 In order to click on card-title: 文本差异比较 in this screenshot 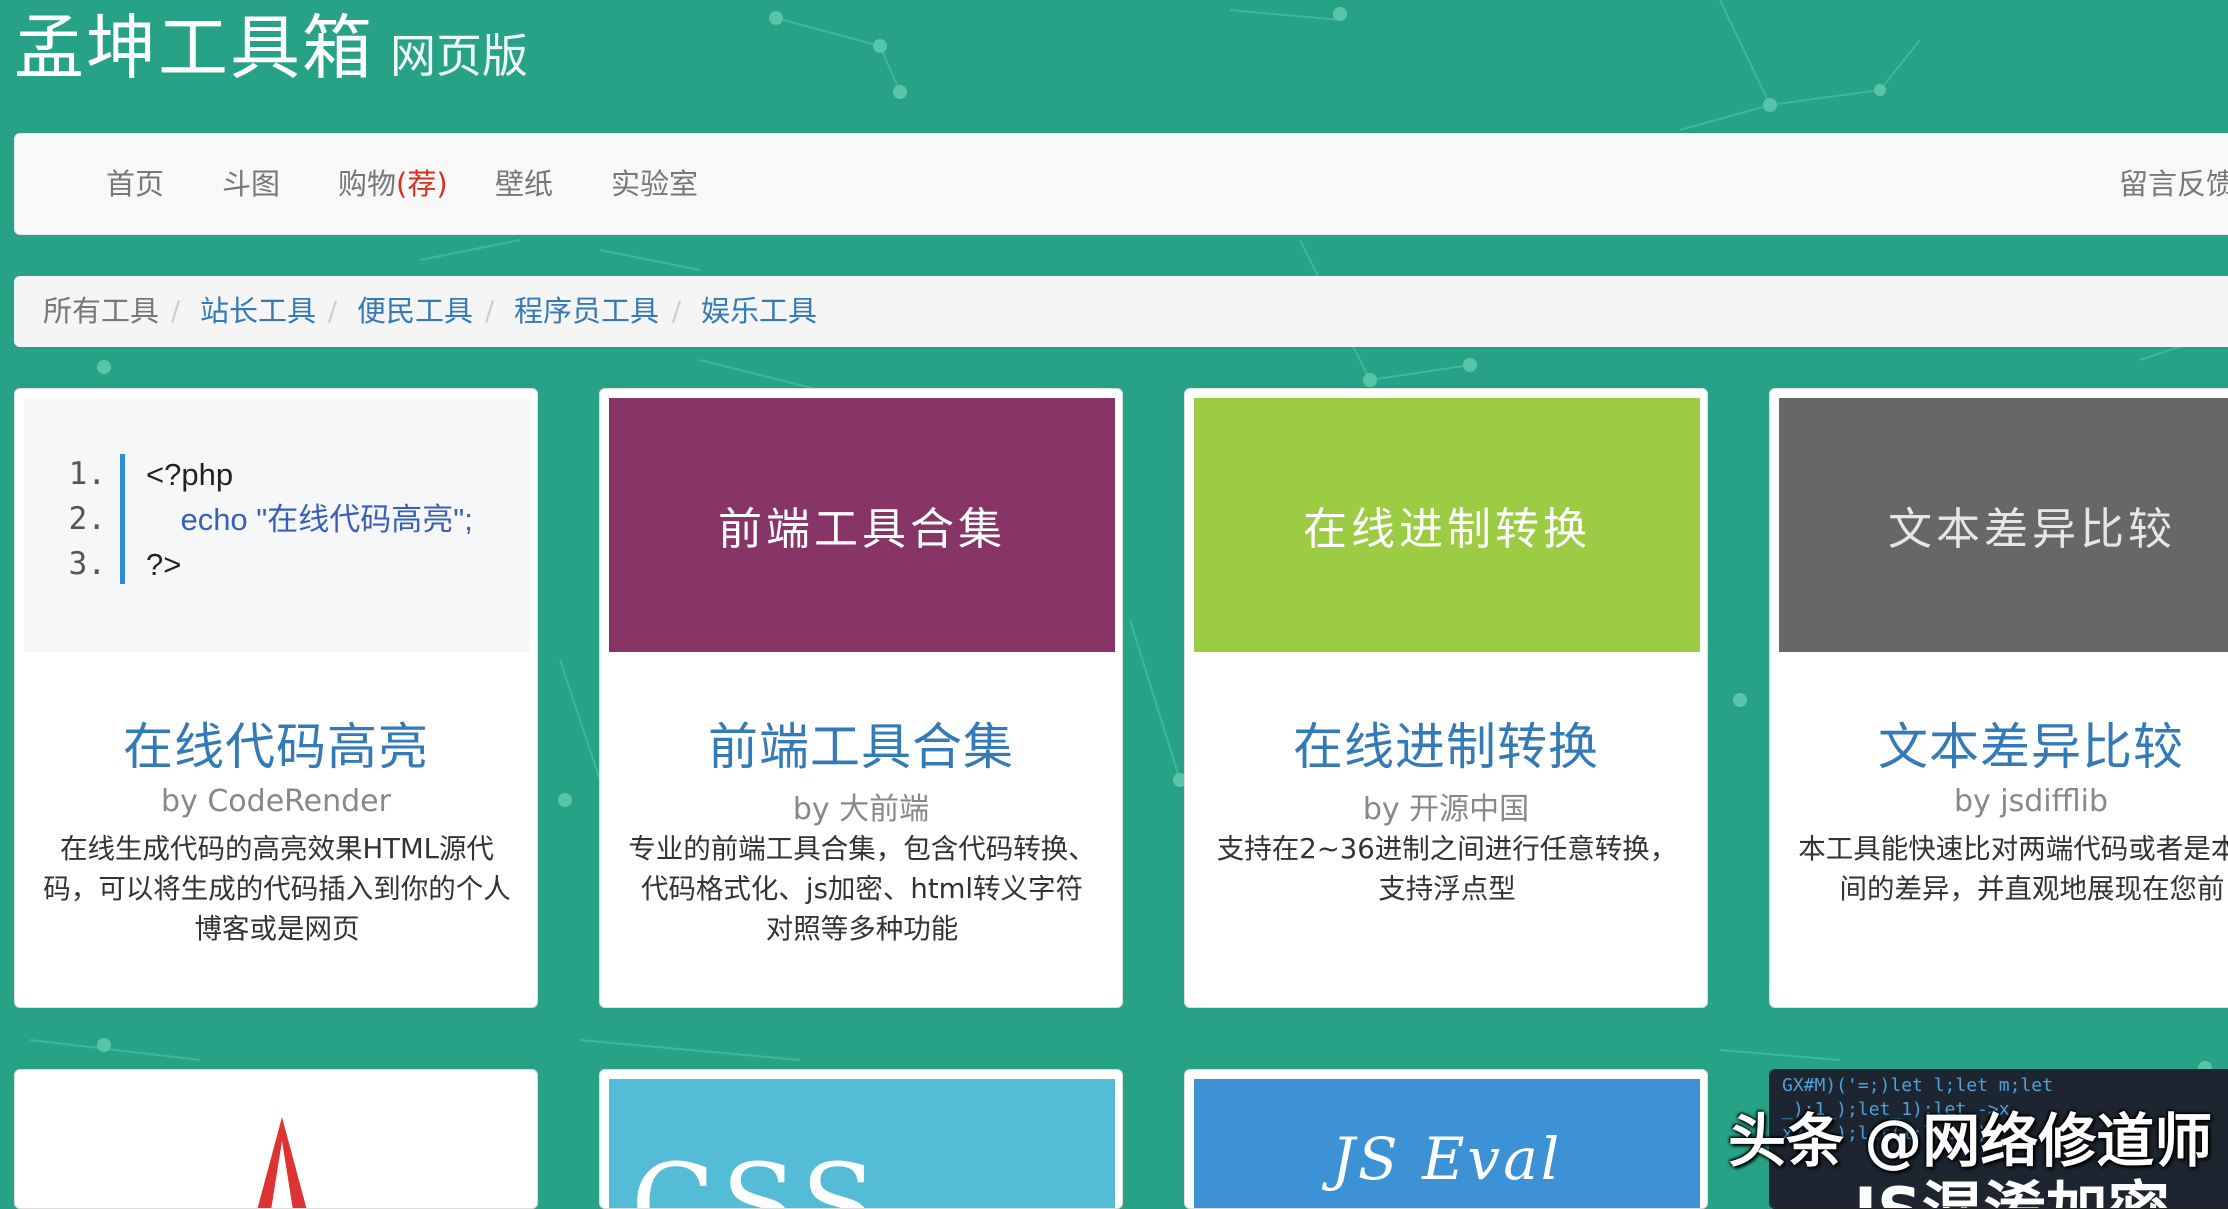, I will do `click(1999, 743)`.